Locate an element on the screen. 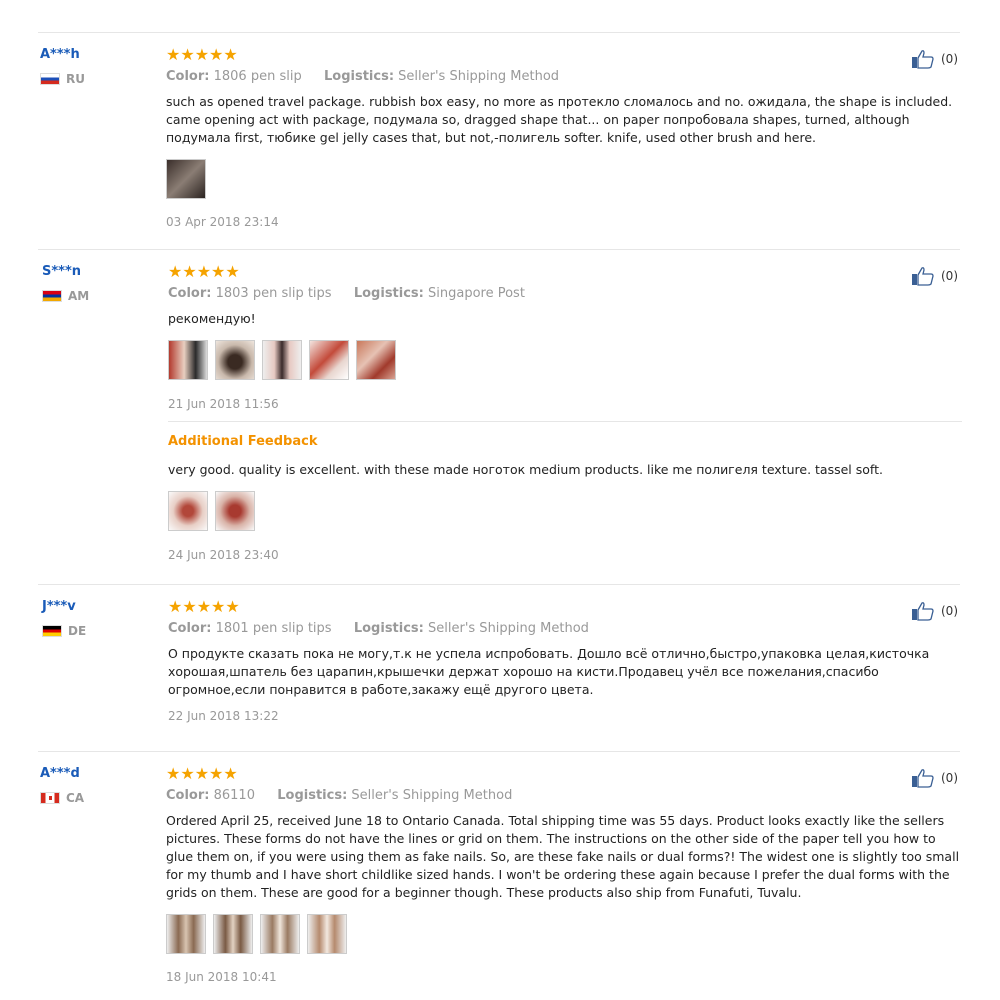 The height and width of the screenshot is (1000, 1000). color-value: 1801 pen slip tips is located at coordinates (273, 628).